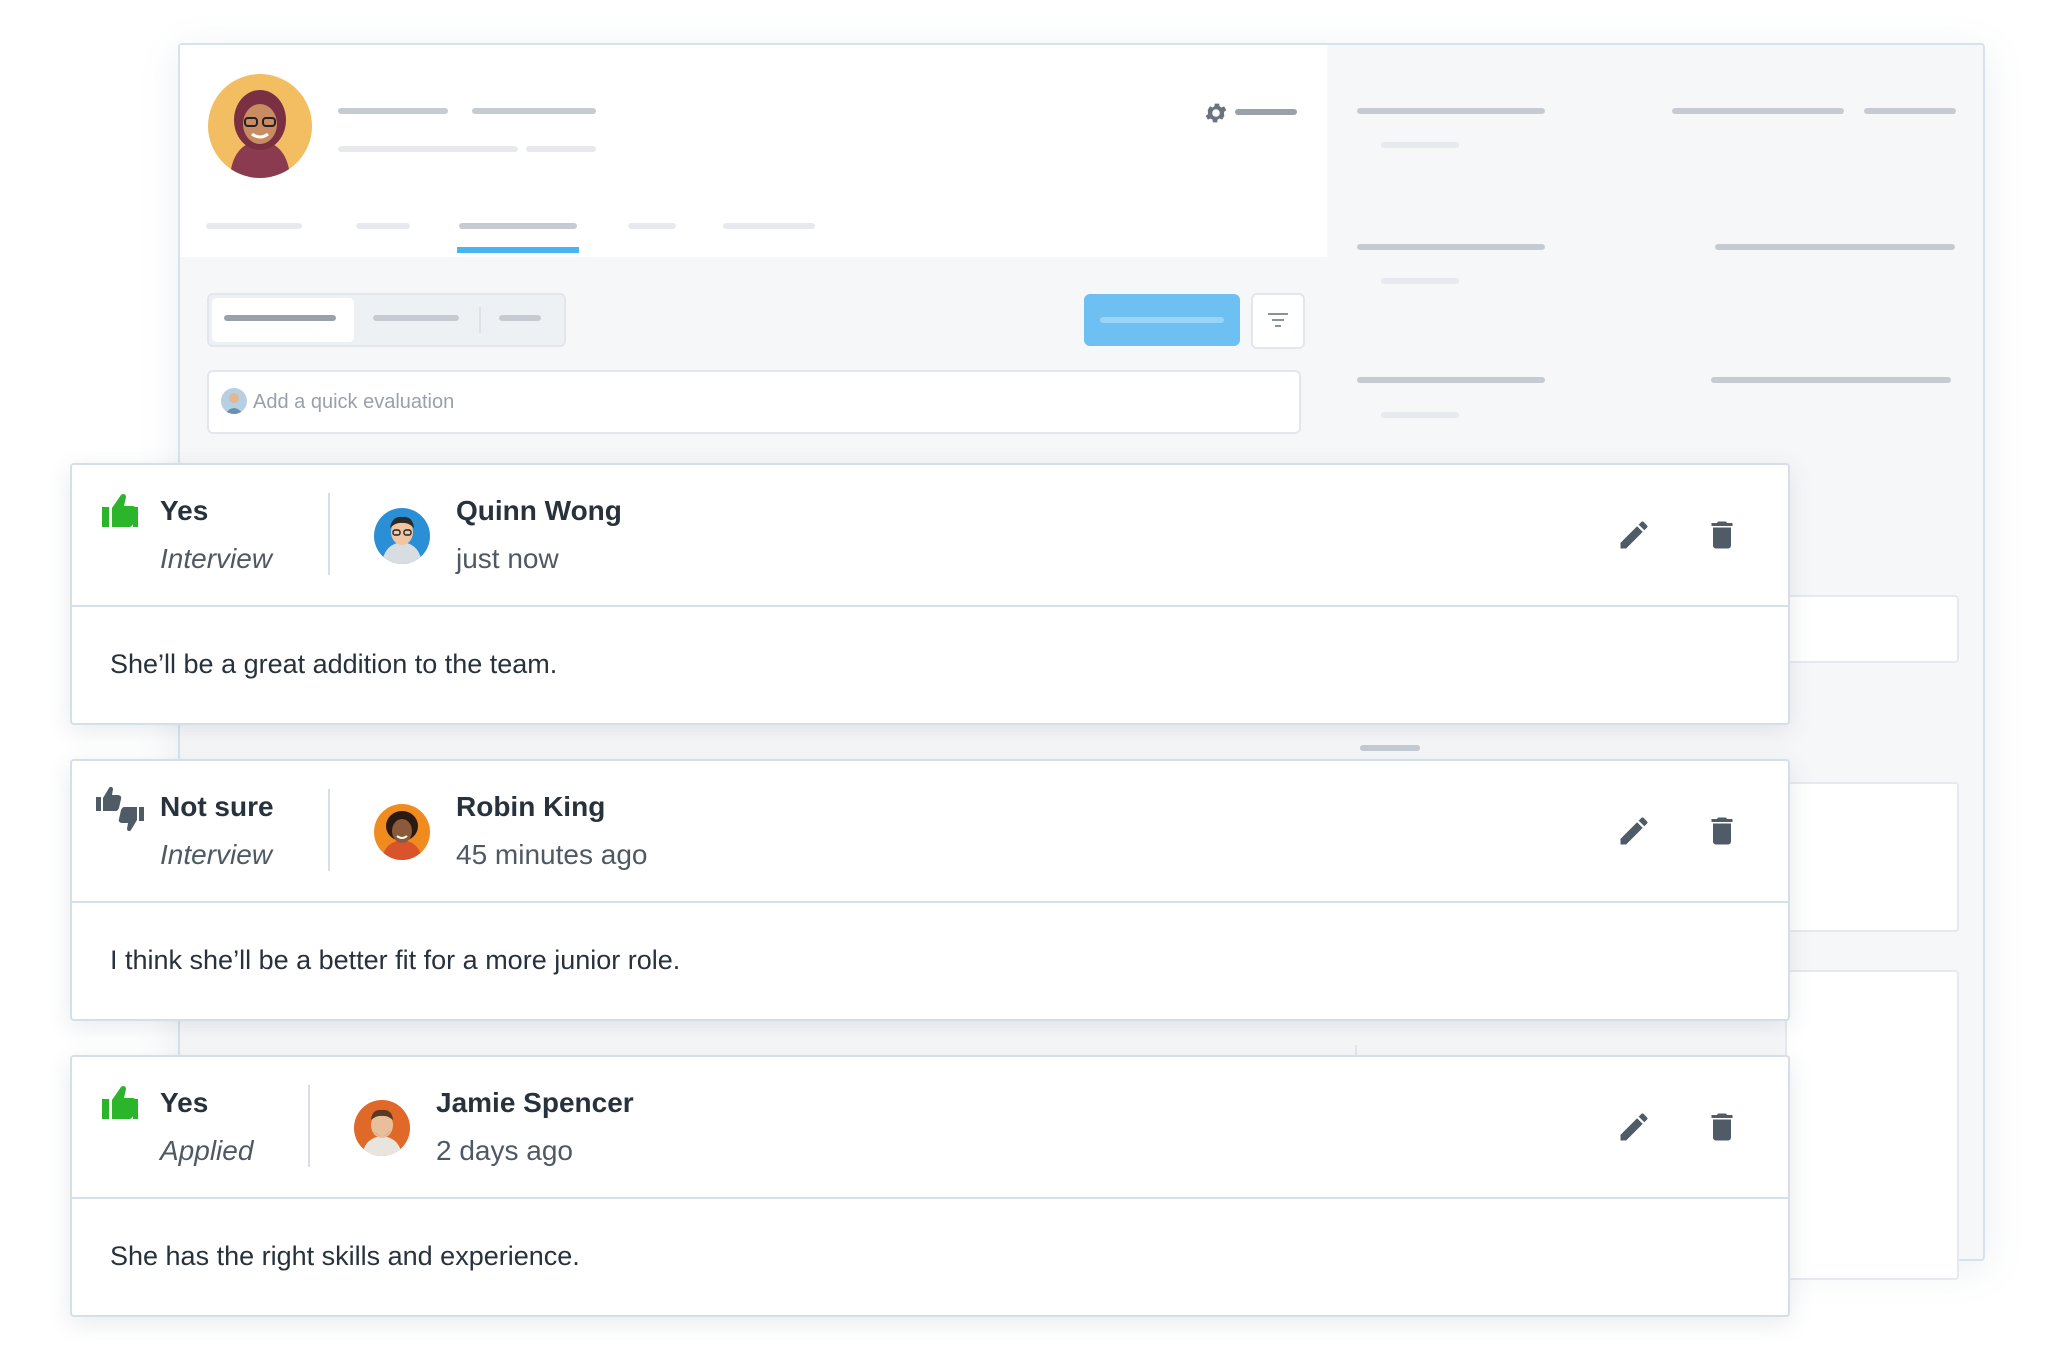 Image resolution: width=2048 pixels, height=1368 pixels. Describe the element at coordinates (518, 250) in the screenshot. I see `active-tab-indicator` at that location.